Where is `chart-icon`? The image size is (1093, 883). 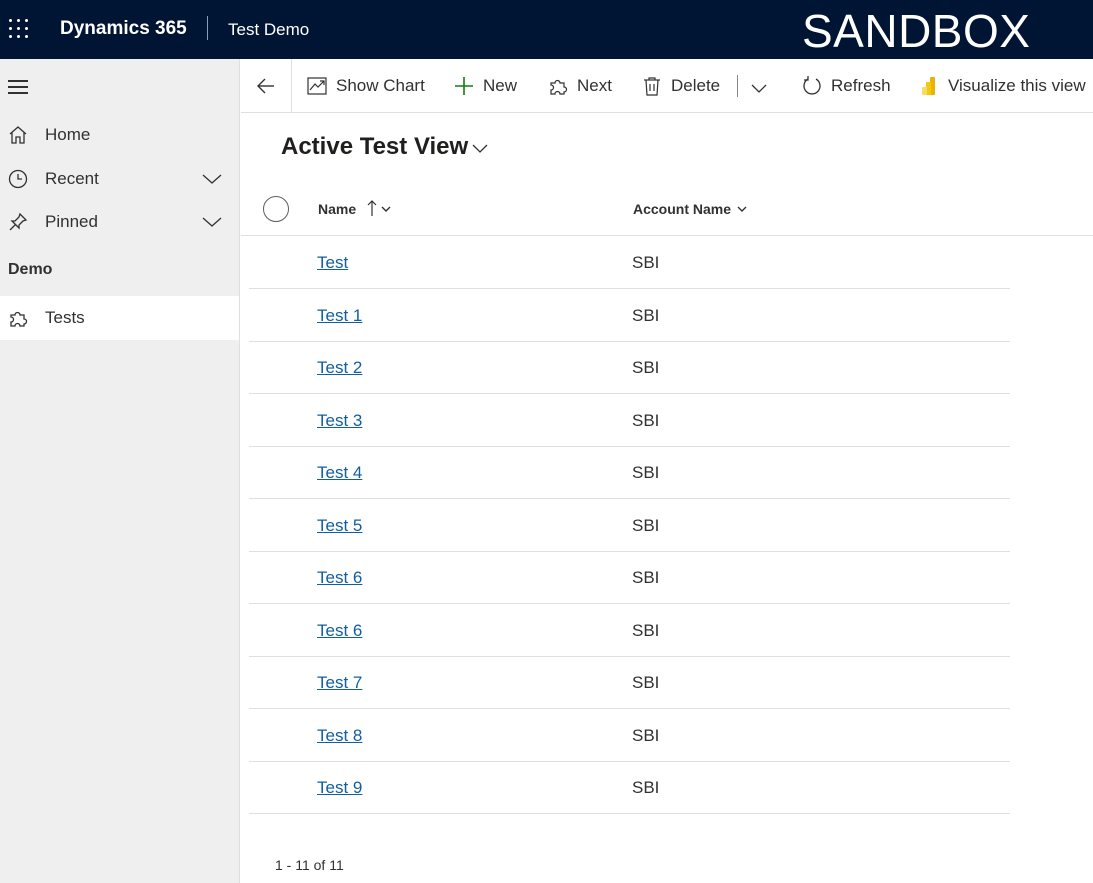 chart-icon is located at coordinates (317, 86).